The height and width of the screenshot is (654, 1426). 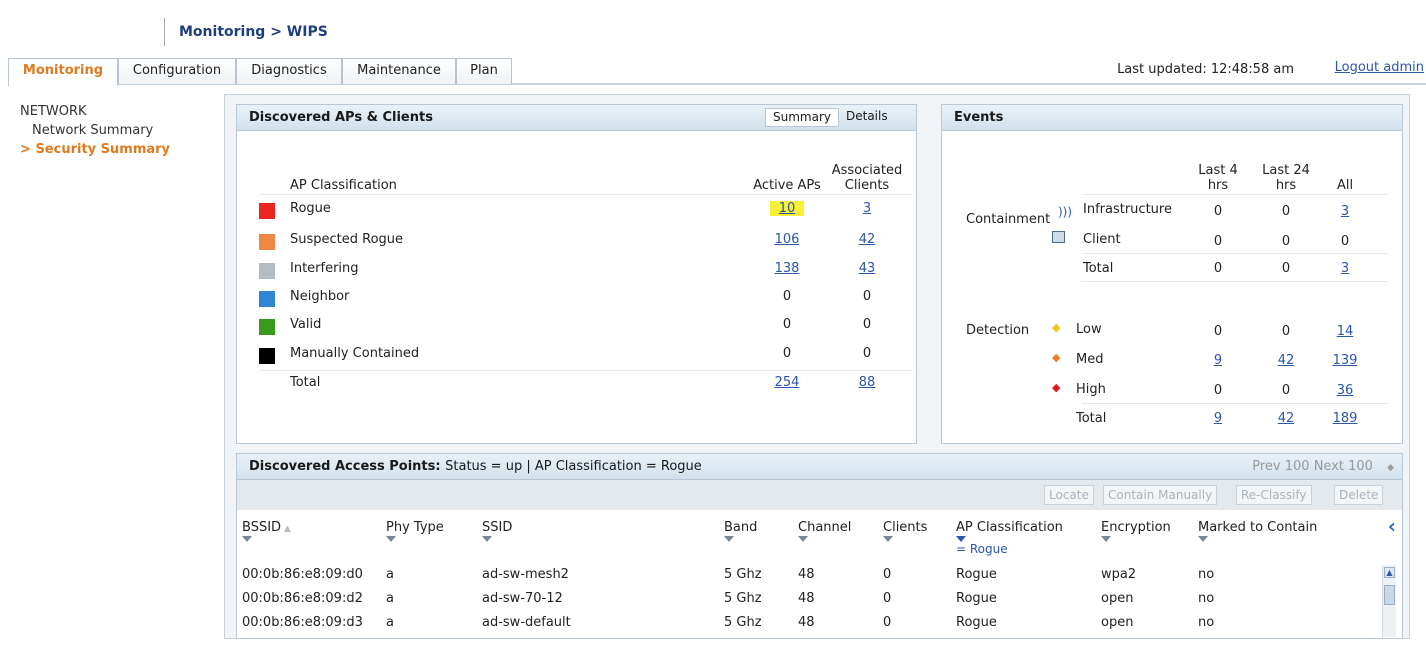 I want to click on cell-phy: a, so click(x=390, y=598).